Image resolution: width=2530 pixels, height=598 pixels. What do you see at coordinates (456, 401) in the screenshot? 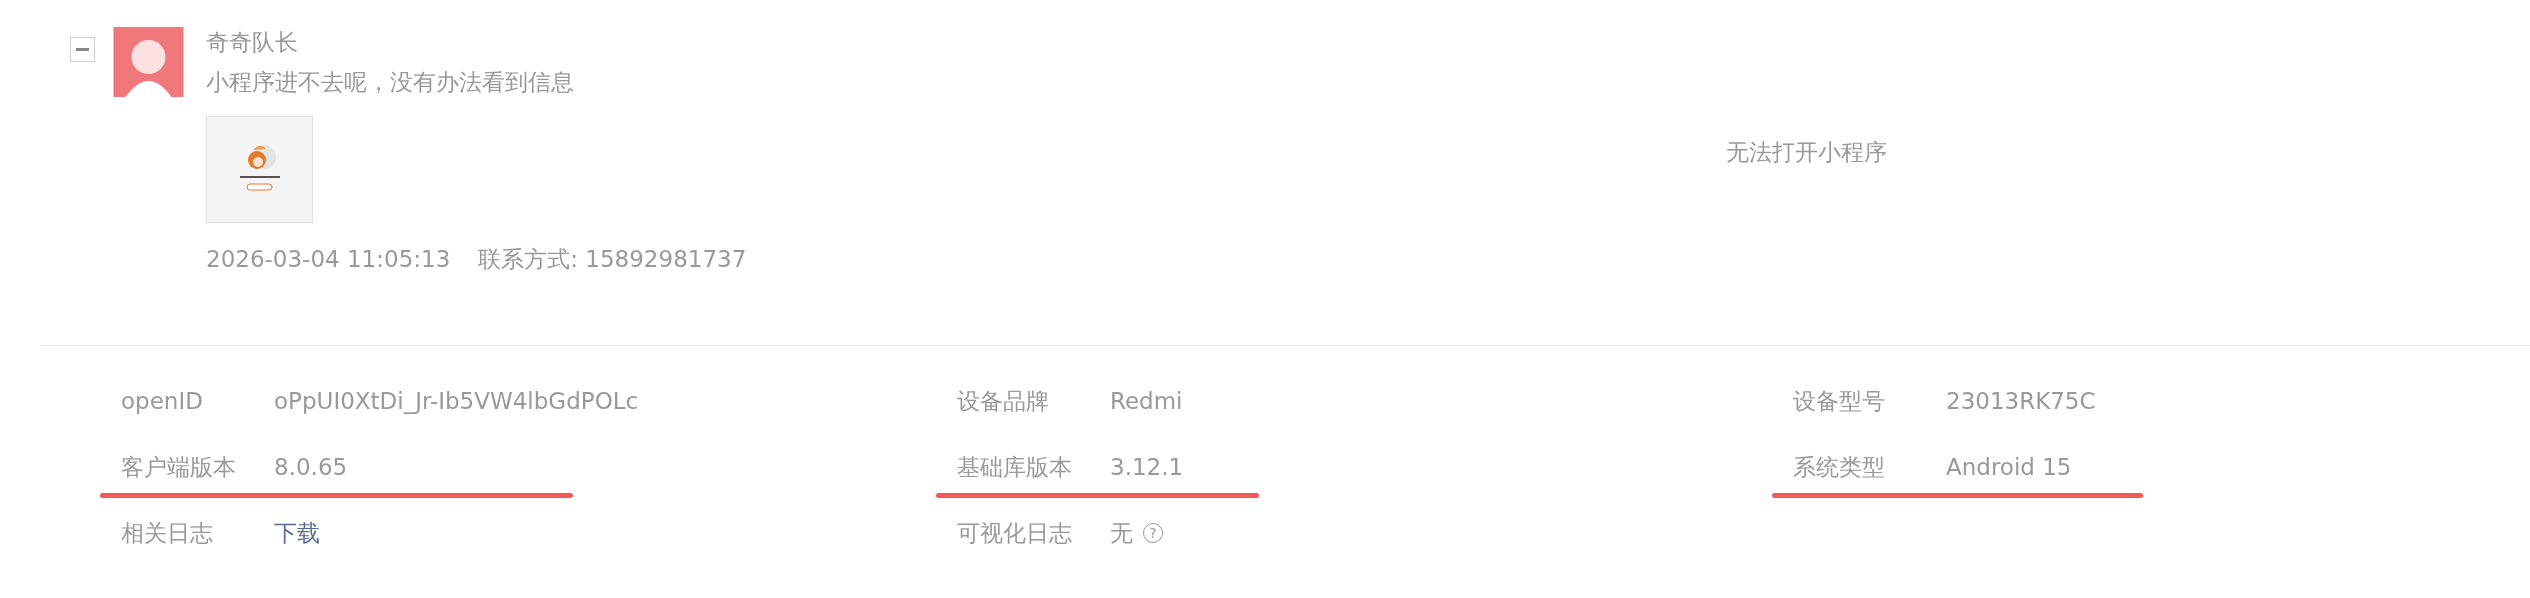
I see `field-value: oPpUI0XtDi_Jr-Ib5VW4lbGdPOLc` at bounding box center [456, 401].